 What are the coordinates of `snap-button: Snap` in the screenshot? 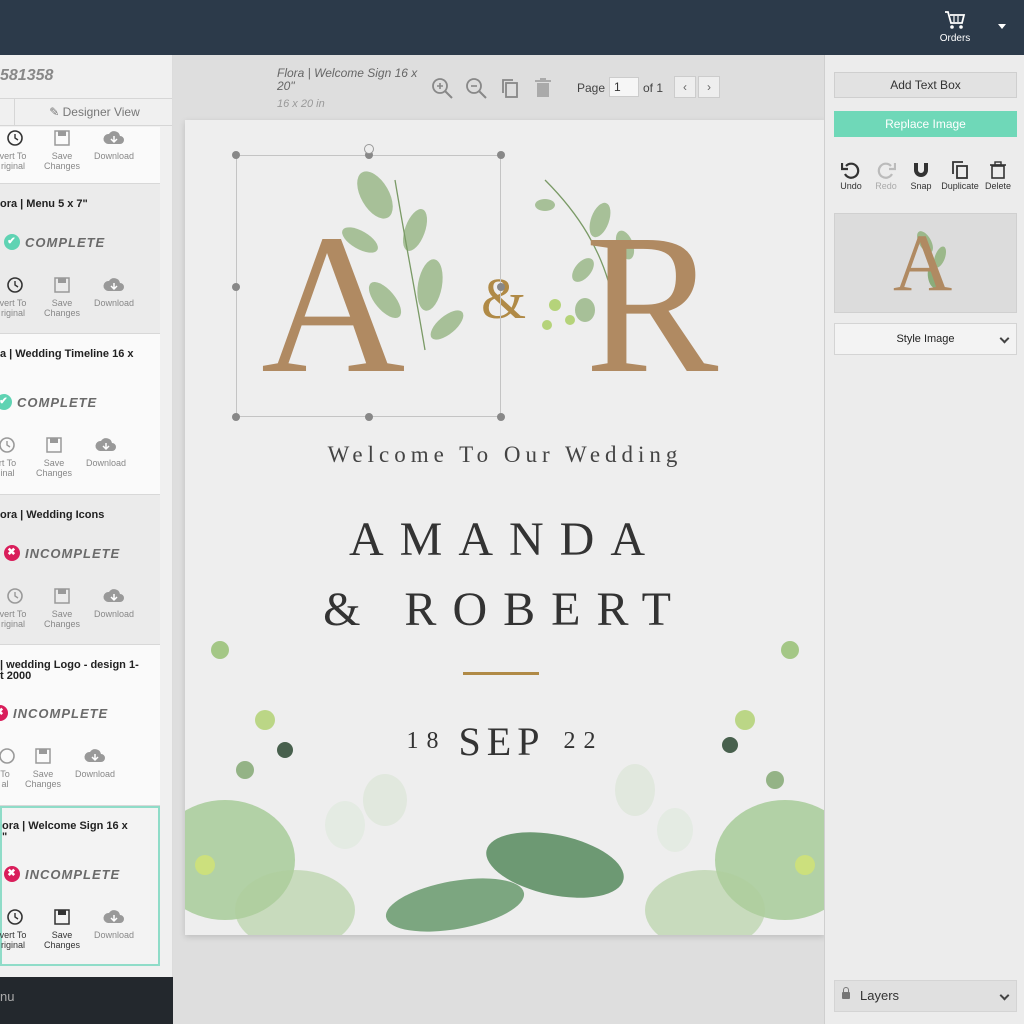 It's located at (921, 176).